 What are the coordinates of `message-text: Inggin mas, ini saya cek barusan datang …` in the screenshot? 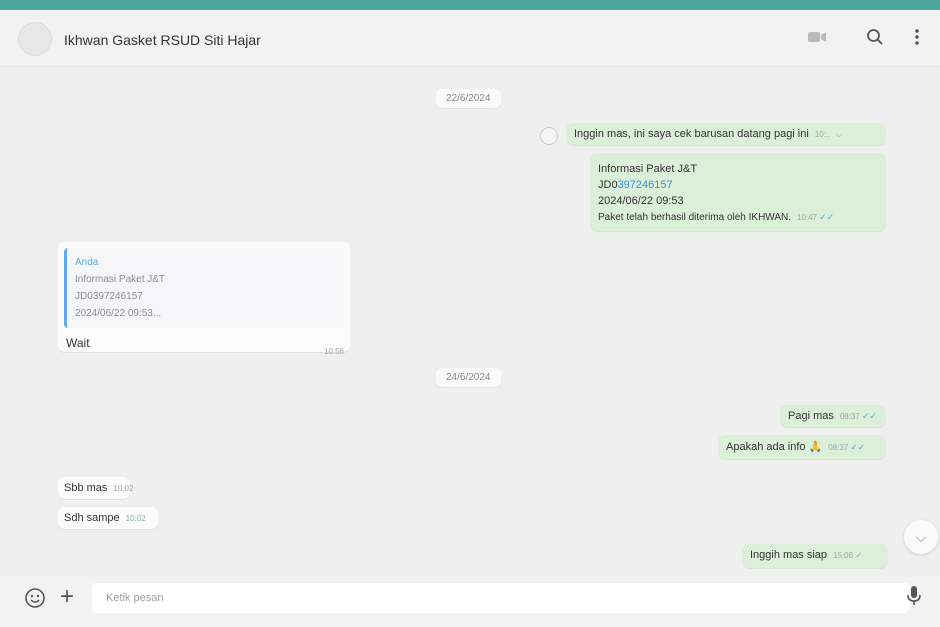 It's located at (691, 134).